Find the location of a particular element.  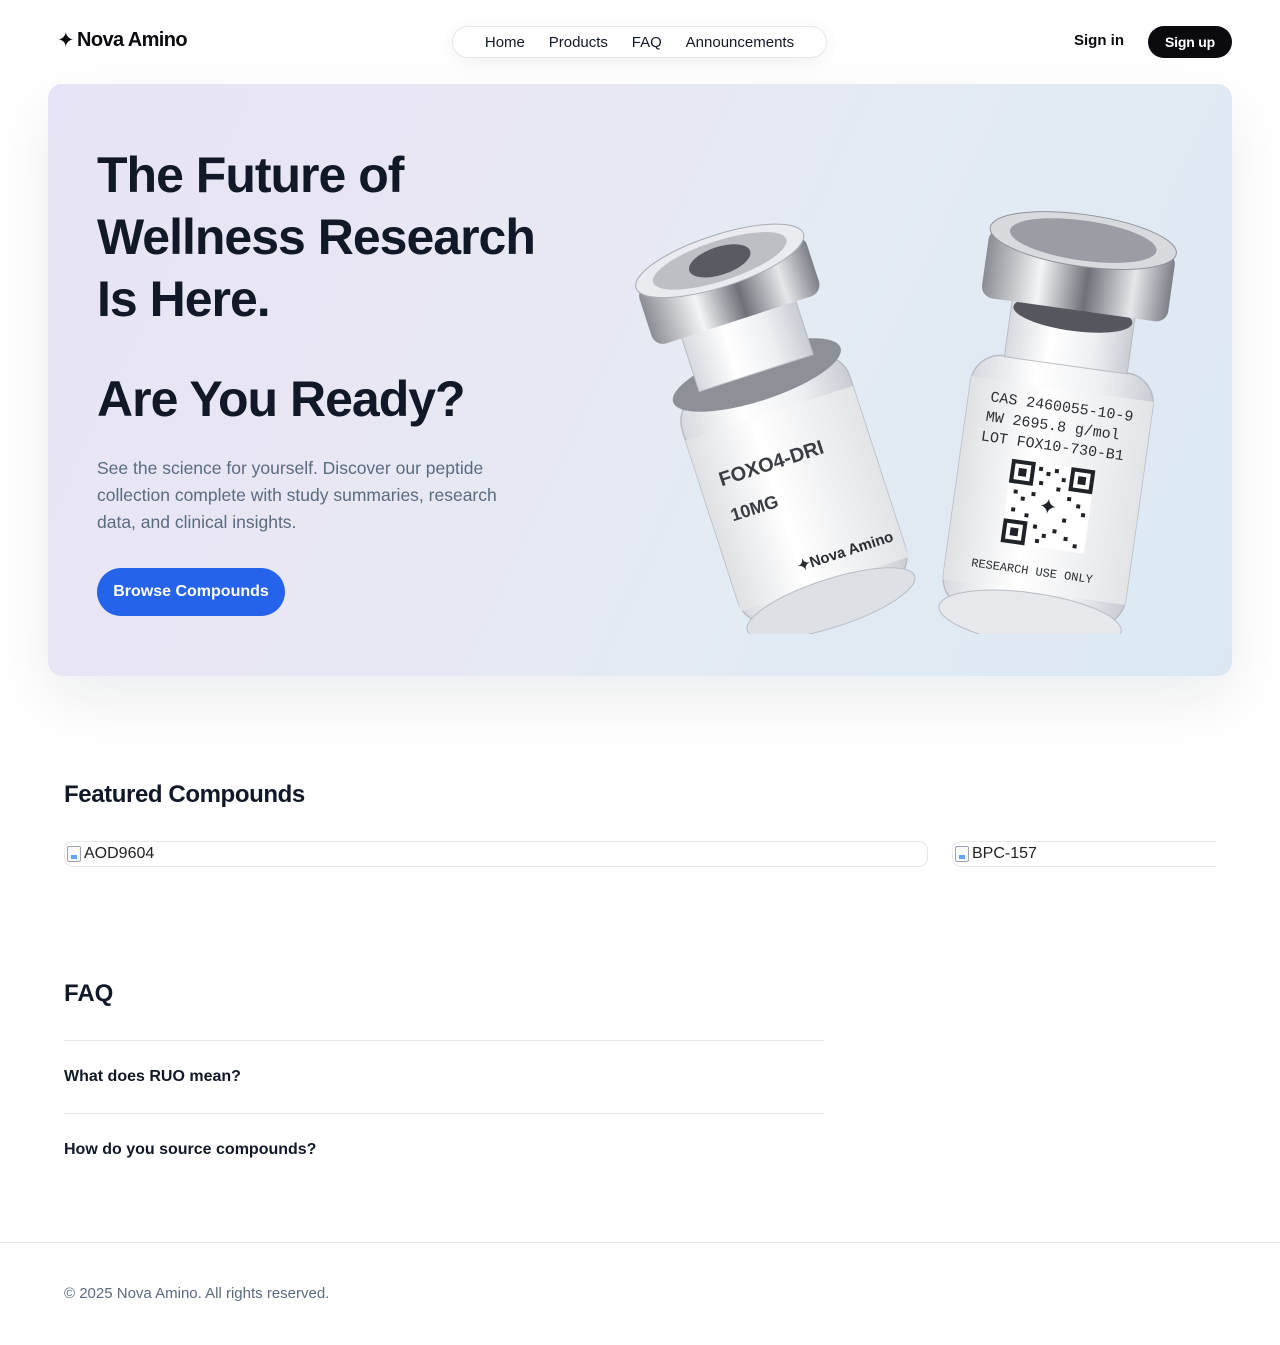

brand-logo: ✦ Nova Amino is located at coordinates (122, 40).